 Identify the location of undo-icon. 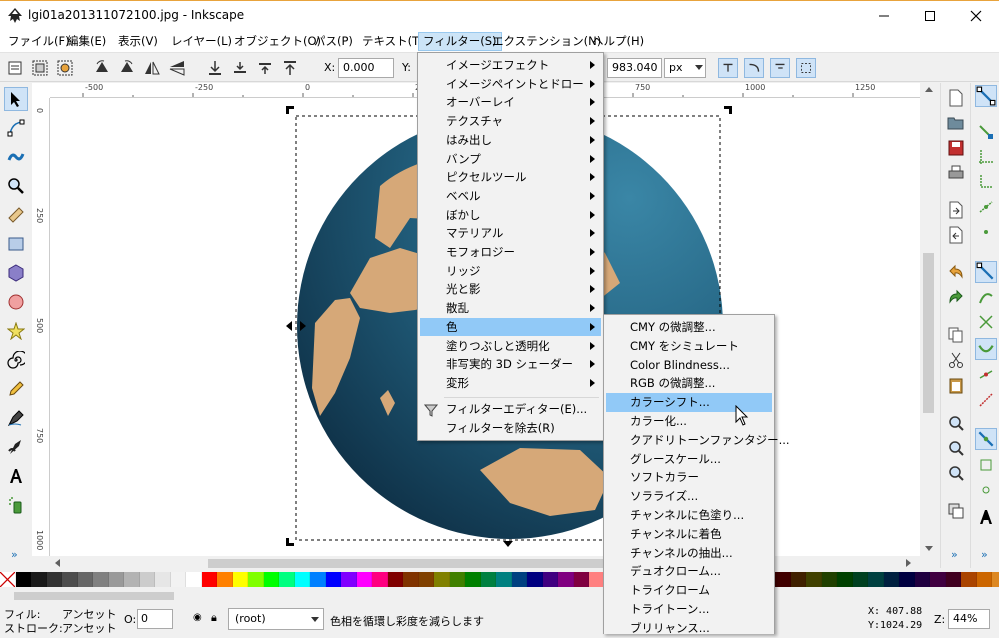
(956, 272).